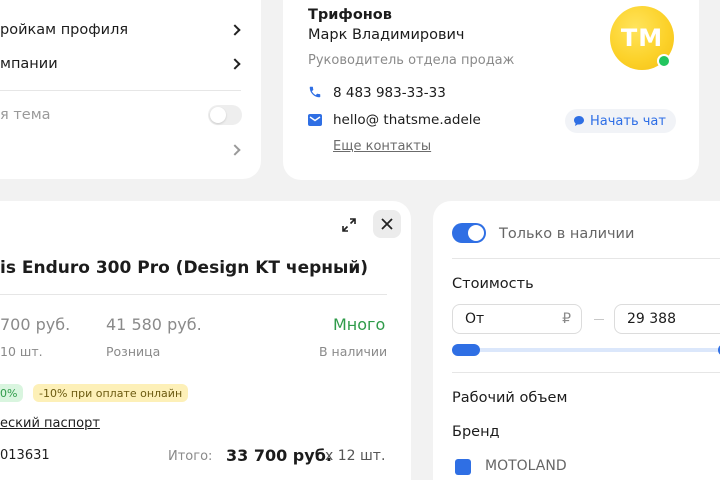  Describe the element at coordinates (517, 319) in the screenshot. I see `price-from-input: От ₽` at that location.